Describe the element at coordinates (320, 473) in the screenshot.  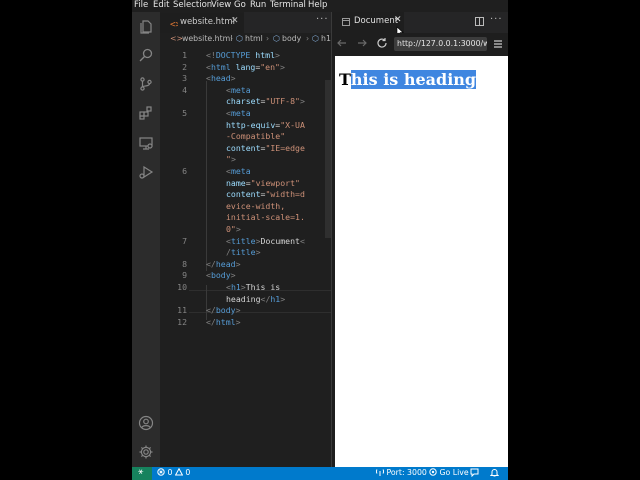
I see `status-bar: ⚹ 0 0 Port: 3000 Go Live` at that location.